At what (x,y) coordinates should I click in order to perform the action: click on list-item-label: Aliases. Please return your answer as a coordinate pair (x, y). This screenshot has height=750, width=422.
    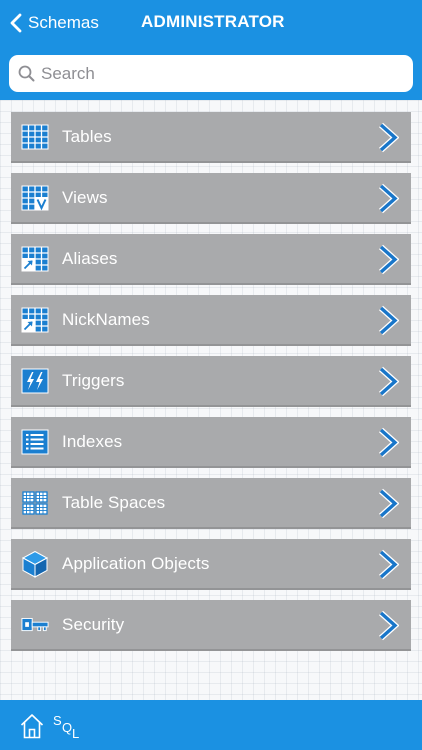
    Looking at the image, I should click on (90, 258).